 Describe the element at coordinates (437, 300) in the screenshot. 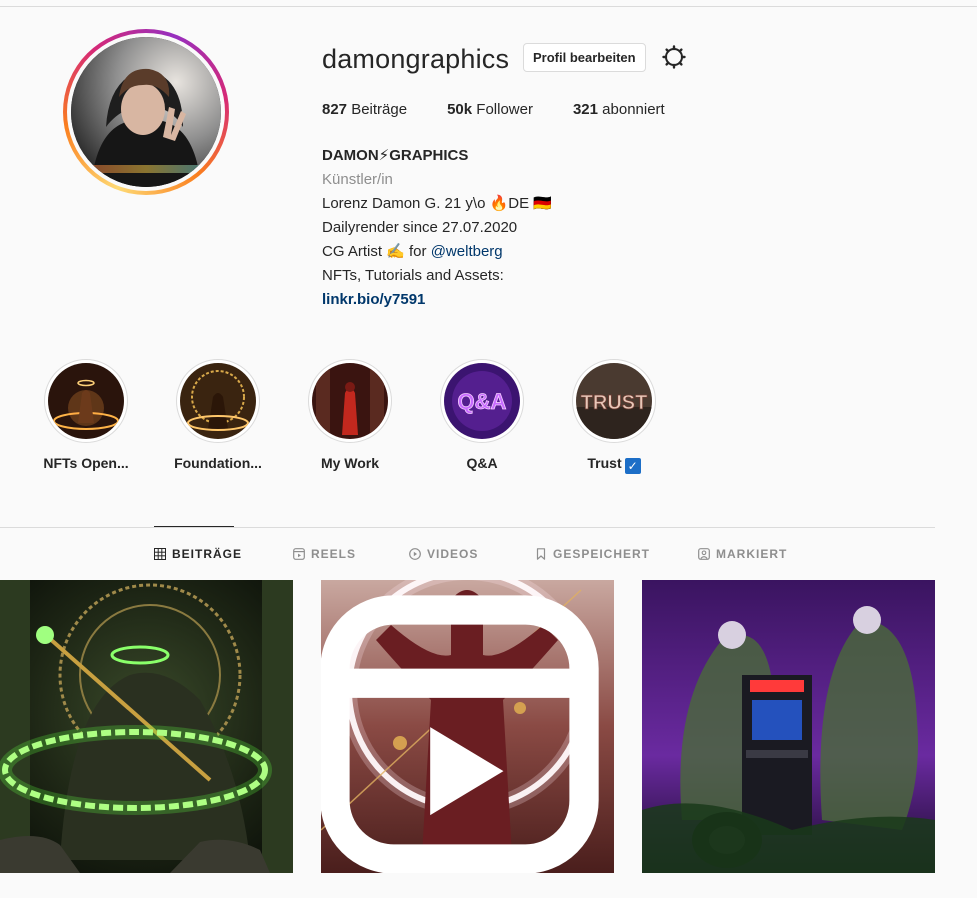

I see `bio-link: linkr.bio/y7591` at that location.